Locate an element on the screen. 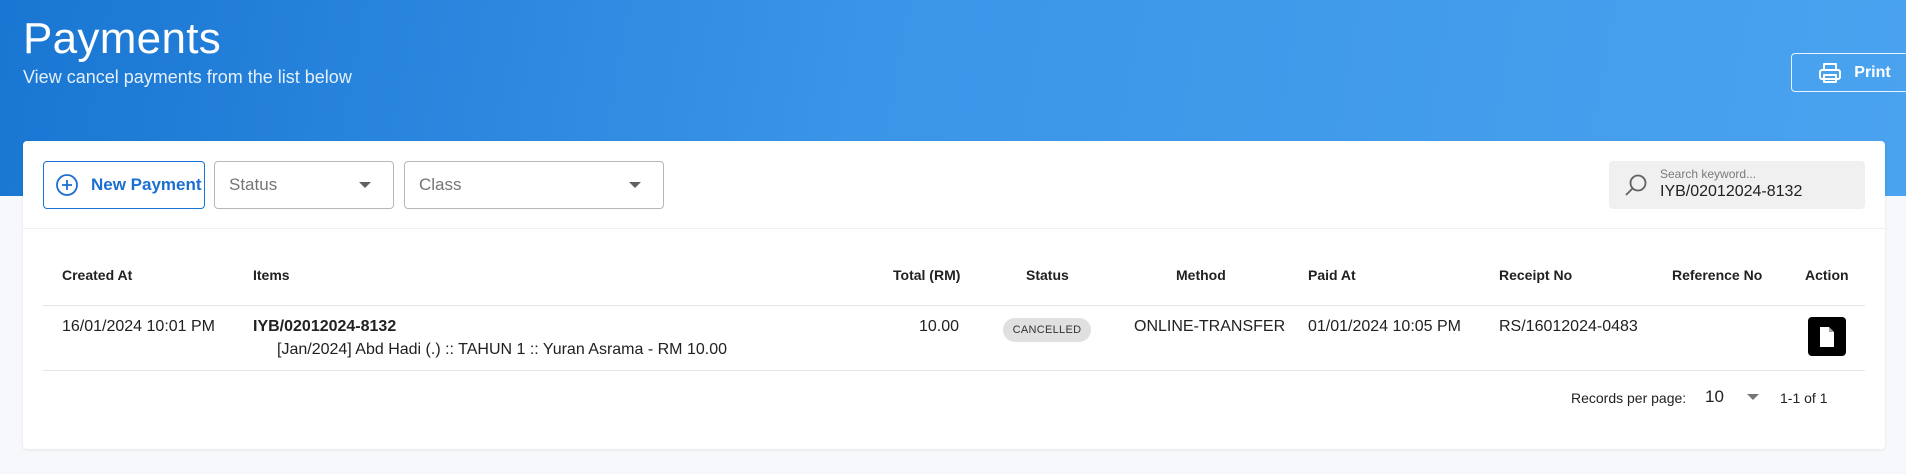 The image size is (1906, 474). pagination-range: 1-1 of 1 is located at coordinates (1804, 398).